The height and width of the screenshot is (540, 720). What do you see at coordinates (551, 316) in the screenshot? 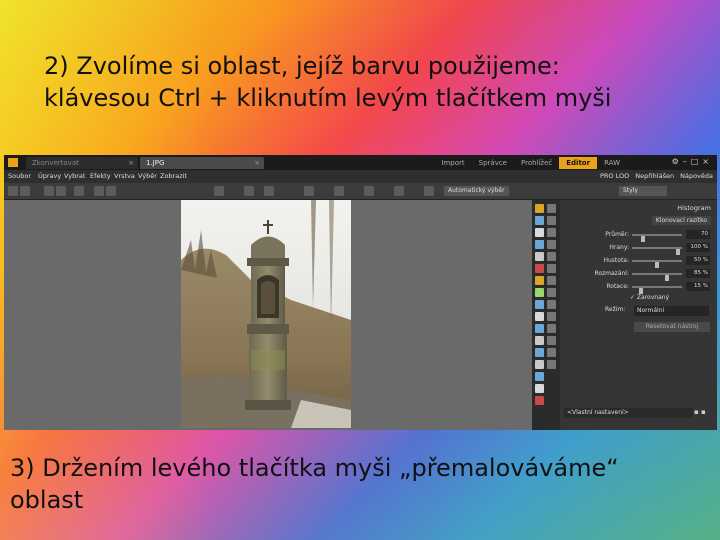
I see `gradient-tool-icon` at bounding box center [551, 316].